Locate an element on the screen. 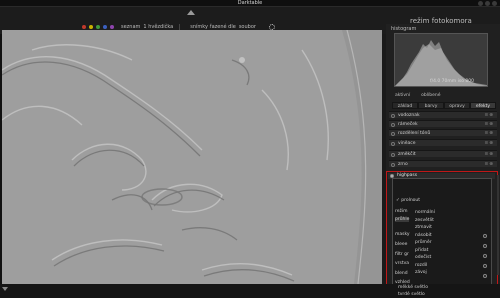  module-name: změkčit is located at coordinates (407, 154).